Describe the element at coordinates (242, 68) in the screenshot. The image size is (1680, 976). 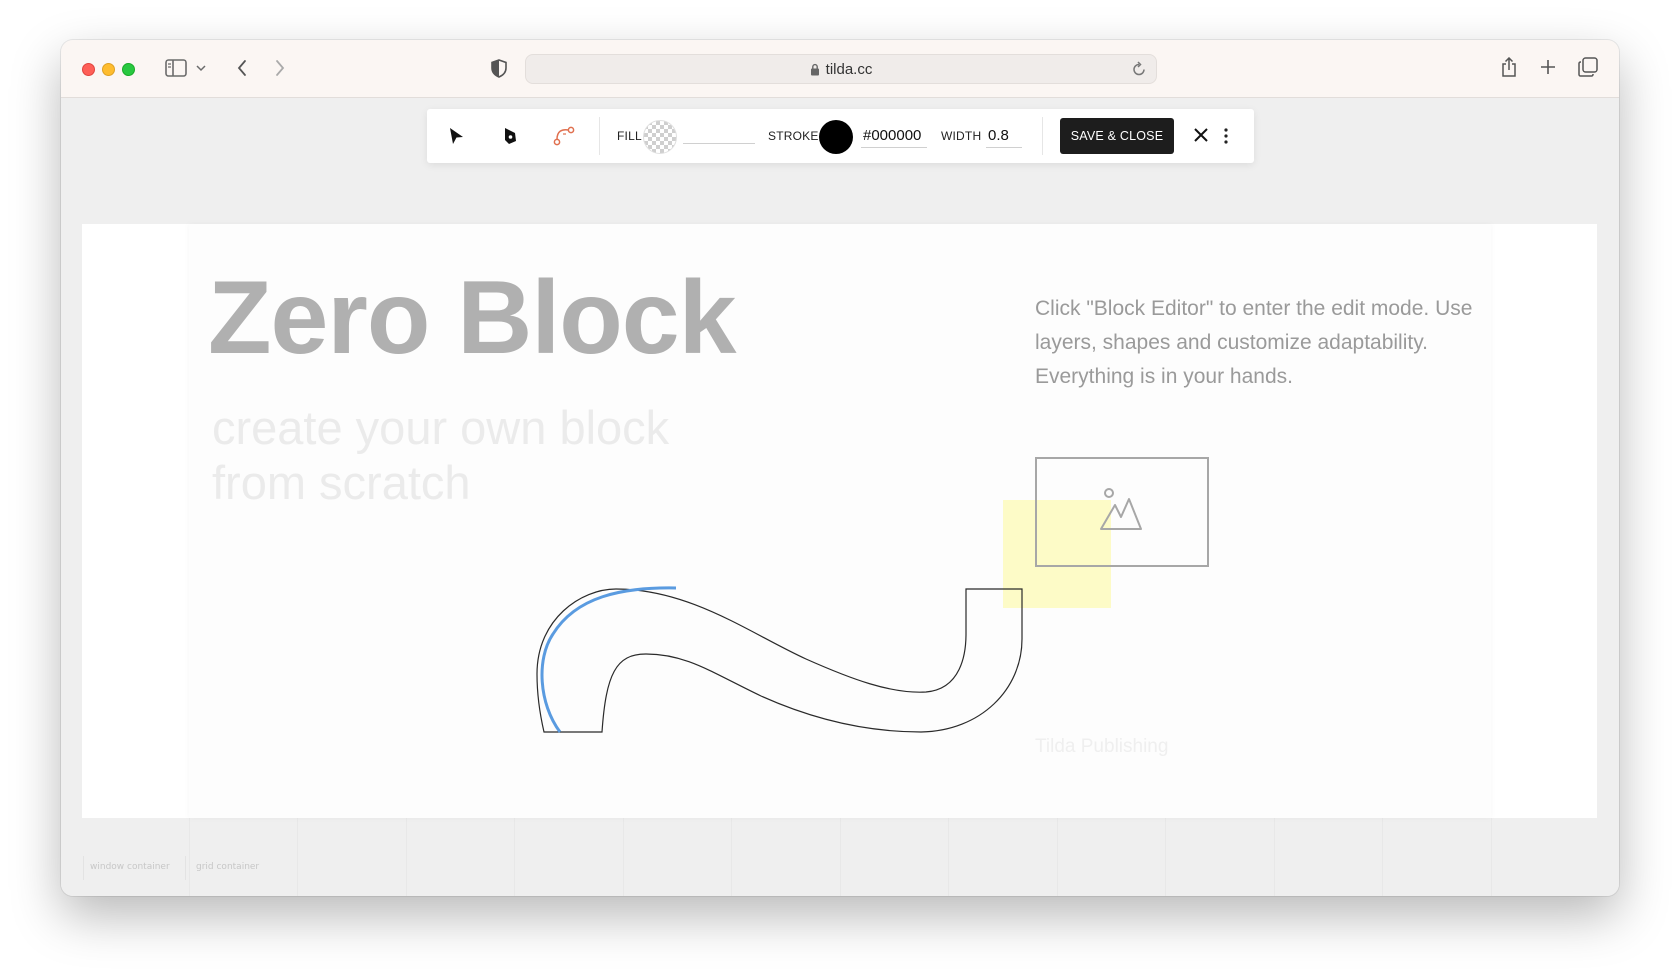
I see `back-arrow-icon` at that location.